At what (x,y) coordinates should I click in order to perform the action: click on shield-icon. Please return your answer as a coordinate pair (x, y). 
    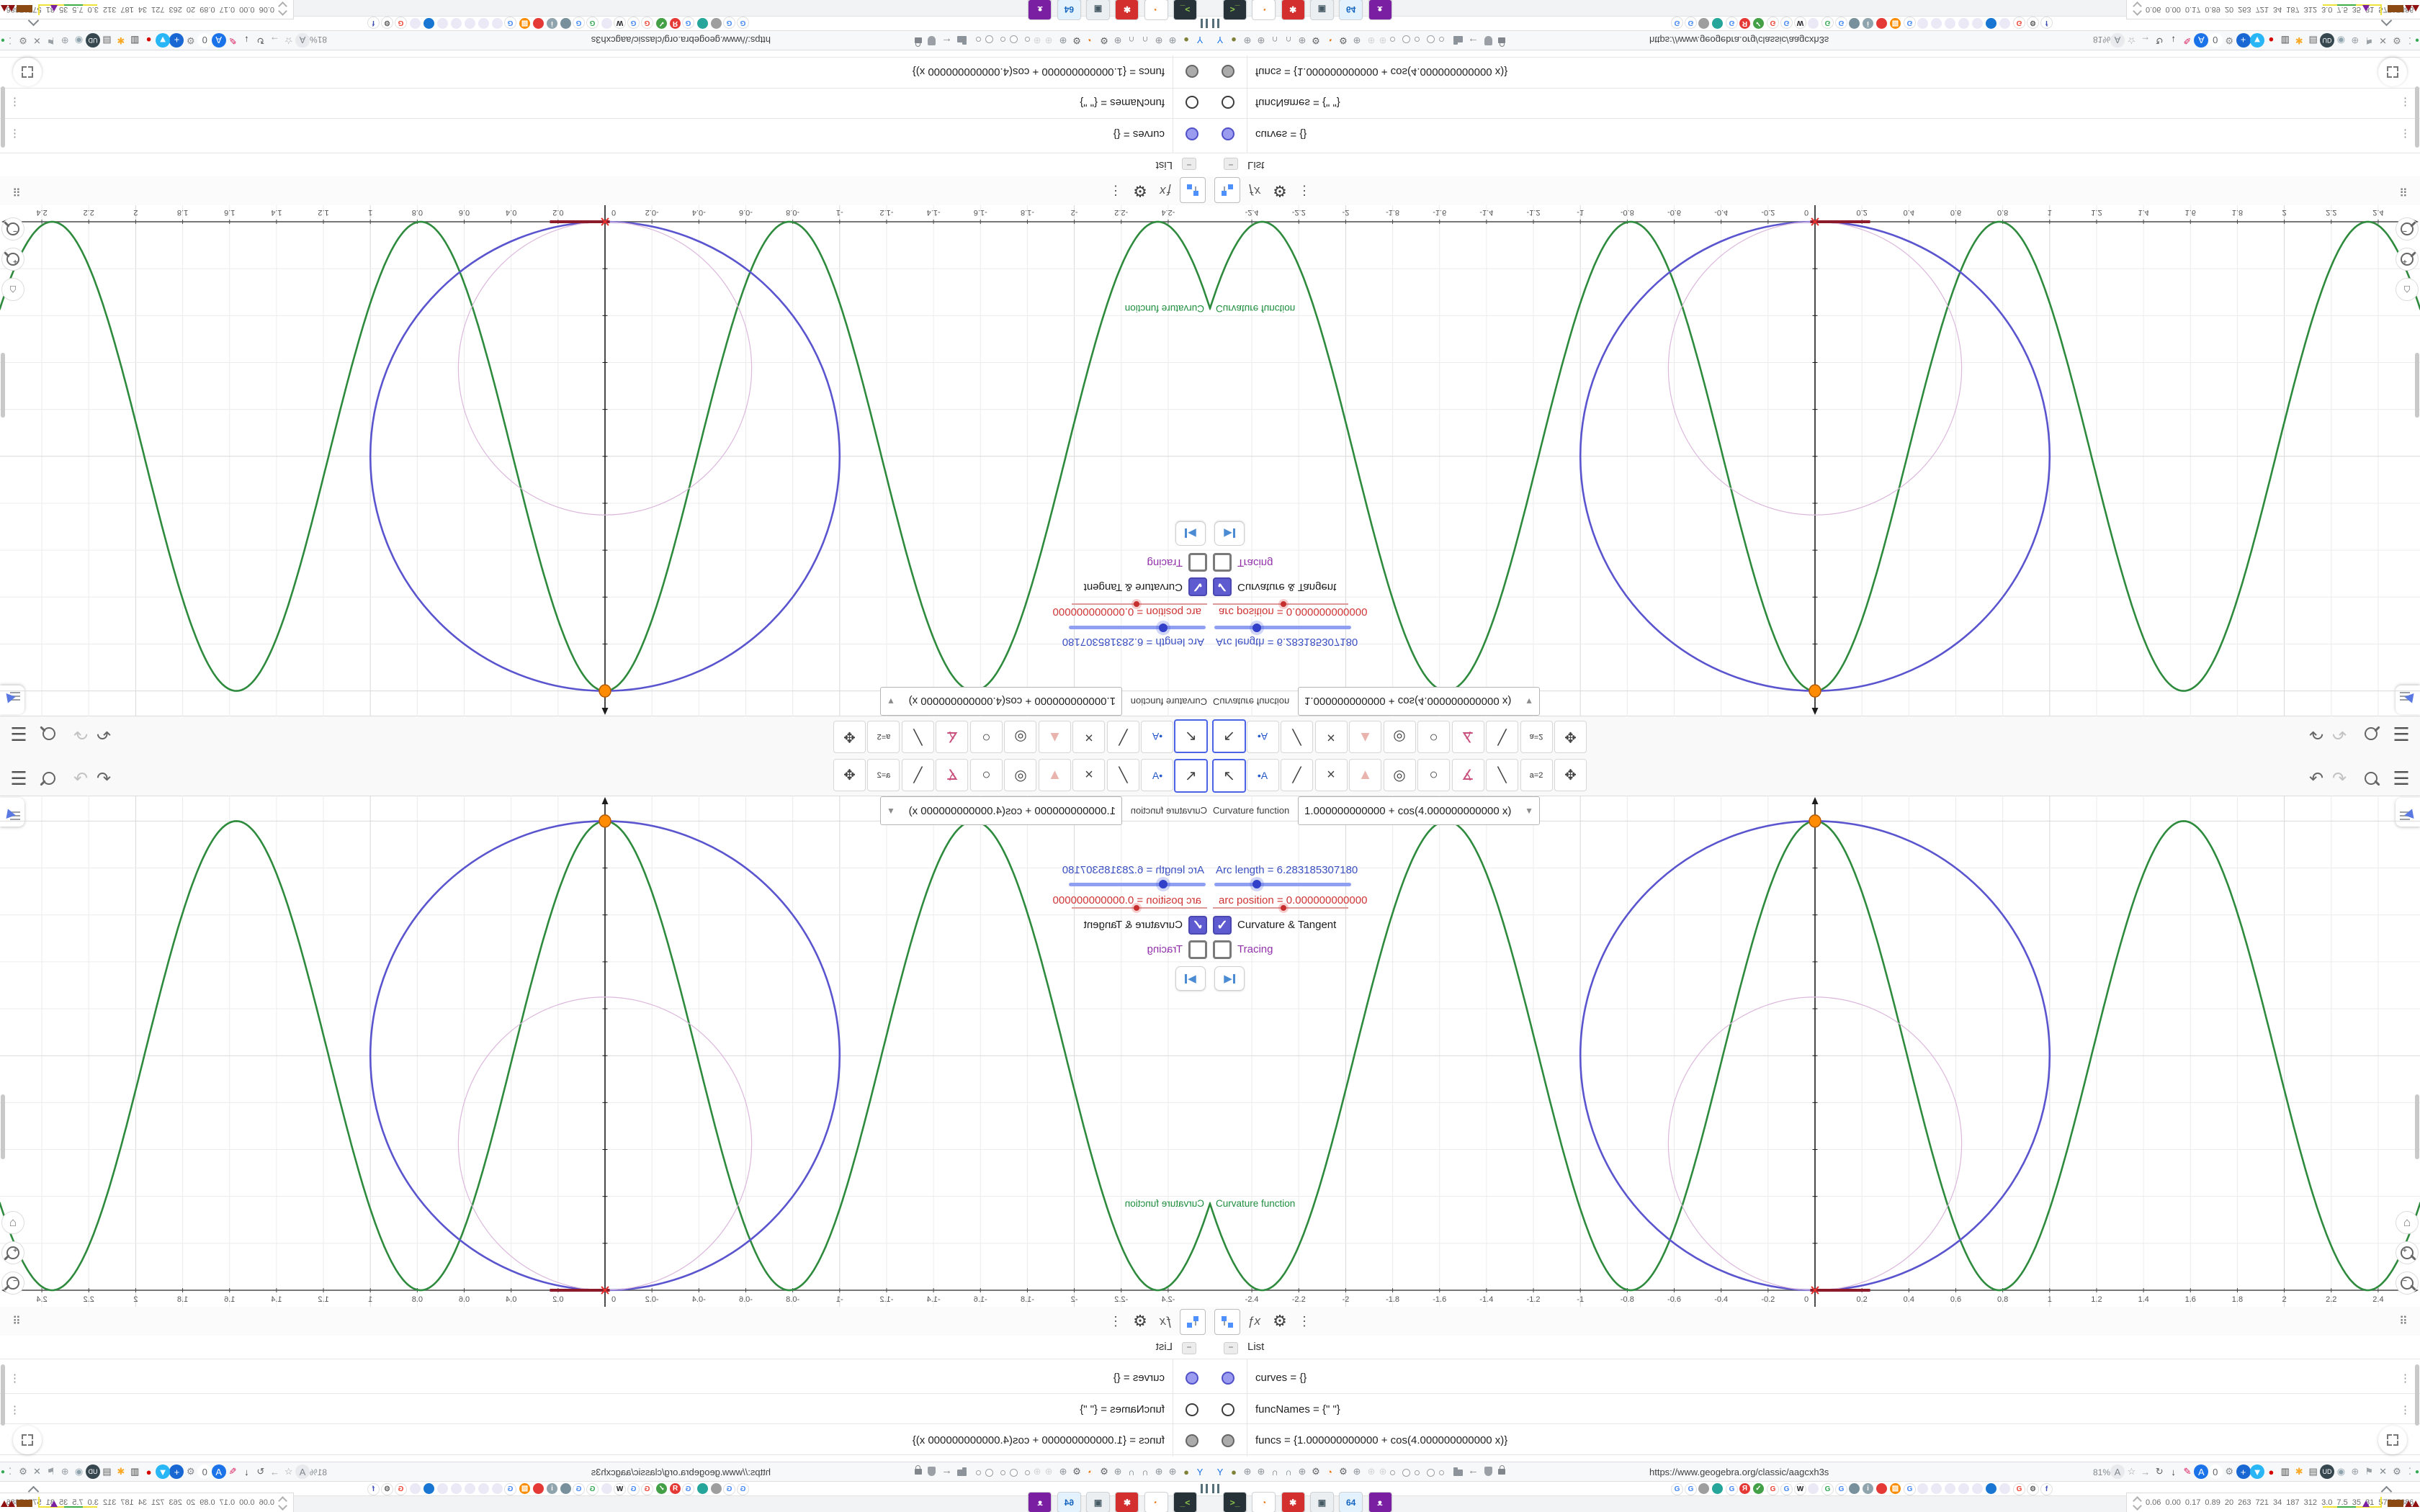
    Looking at the image, I should click on (932, 40).